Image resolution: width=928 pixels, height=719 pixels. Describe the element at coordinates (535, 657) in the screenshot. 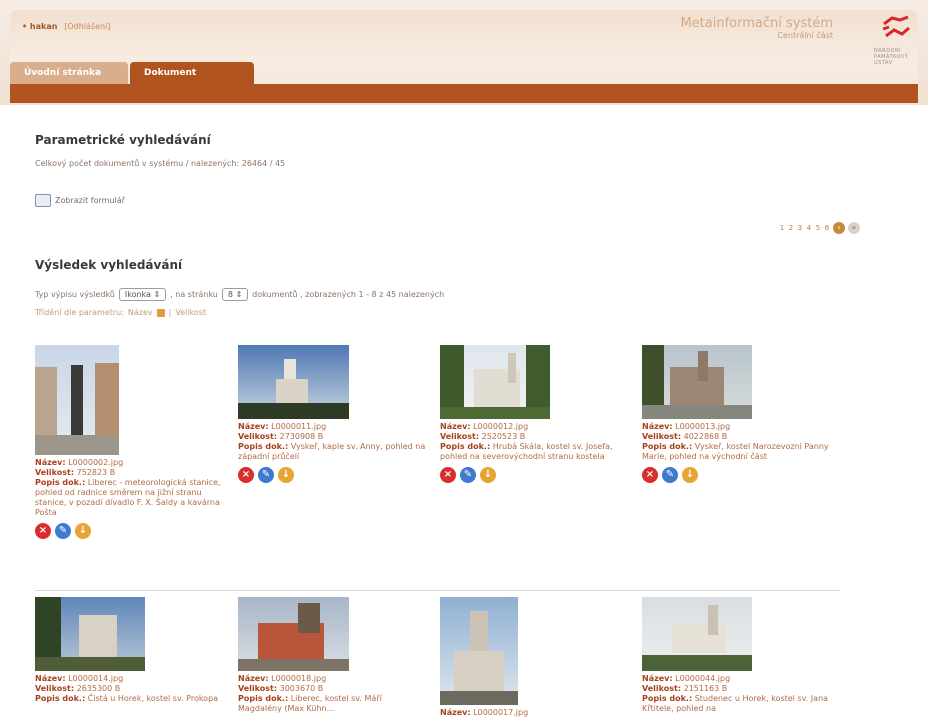

I see `result-item: Název: L0000017.jpg` at that location.